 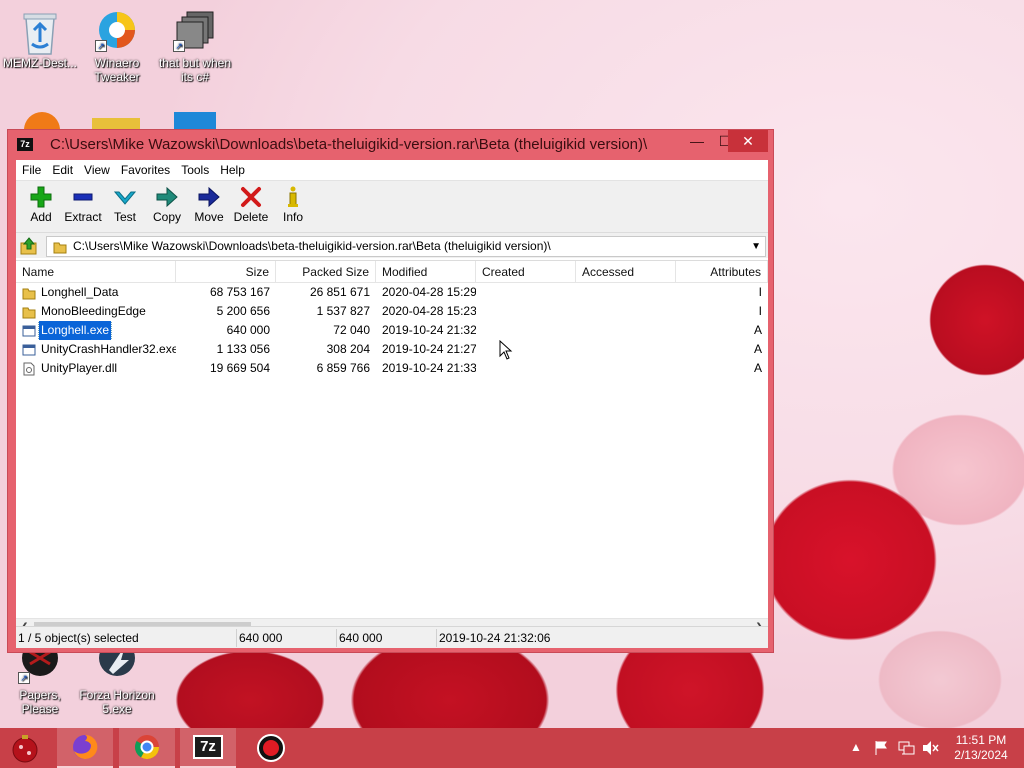 What do you see at coordinates (149, 170) in the screenshot?
I see `menu-favorites: Favorites` at bounding box center [149, 170].